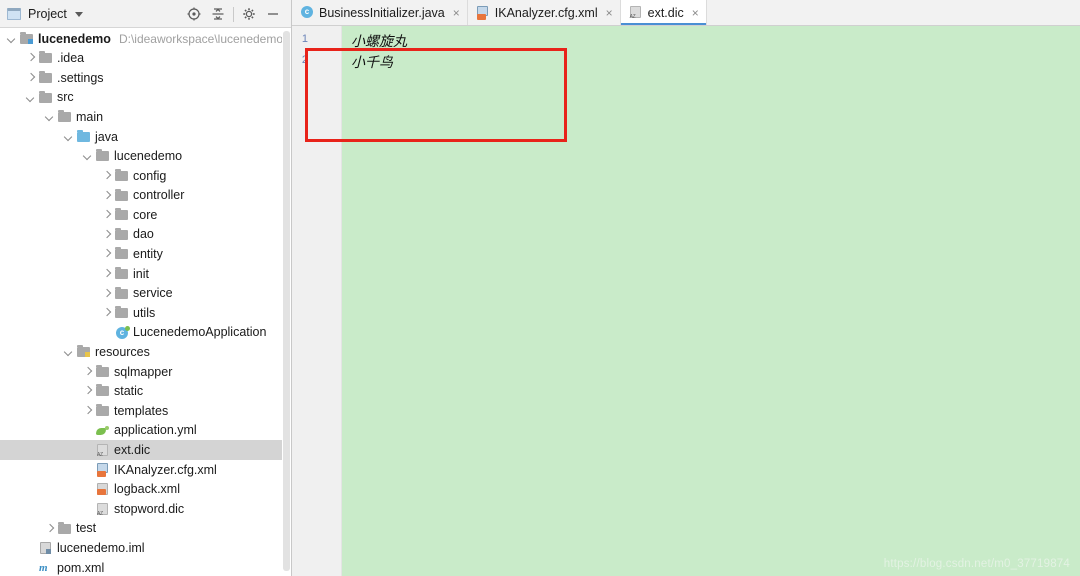  What do you see at coordinates (145, 117) in the screenshot?
I see `tree-node-main: main` at bounding box center [145, 117].